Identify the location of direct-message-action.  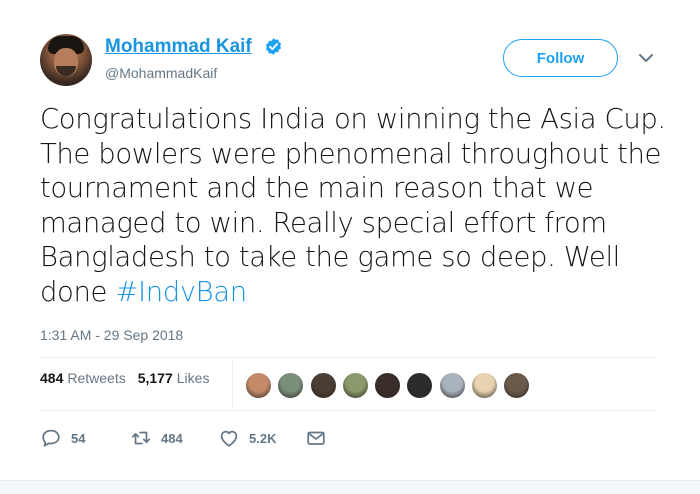
(316, 438).